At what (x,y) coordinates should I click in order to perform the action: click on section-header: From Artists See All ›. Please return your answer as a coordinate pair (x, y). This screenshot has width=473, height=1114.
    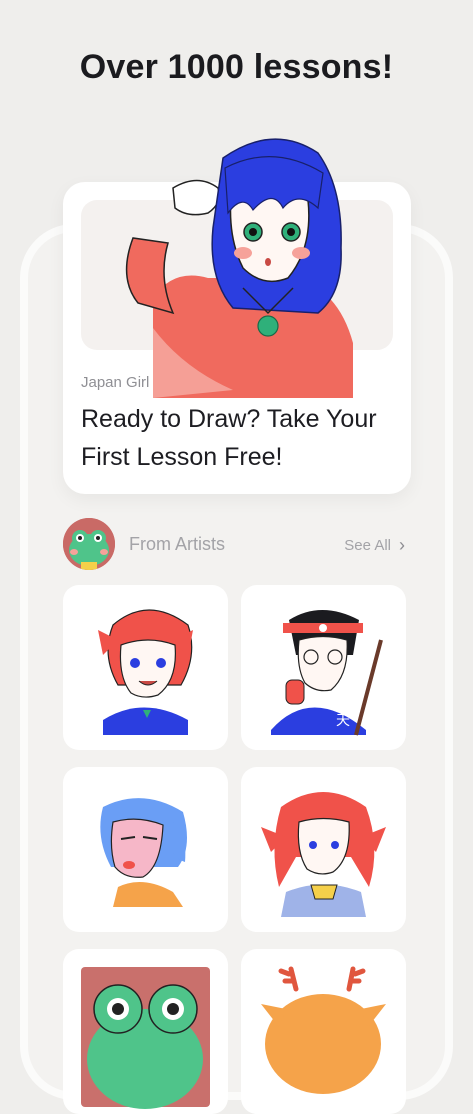
    Looking at the image, I should click on (237, 544).